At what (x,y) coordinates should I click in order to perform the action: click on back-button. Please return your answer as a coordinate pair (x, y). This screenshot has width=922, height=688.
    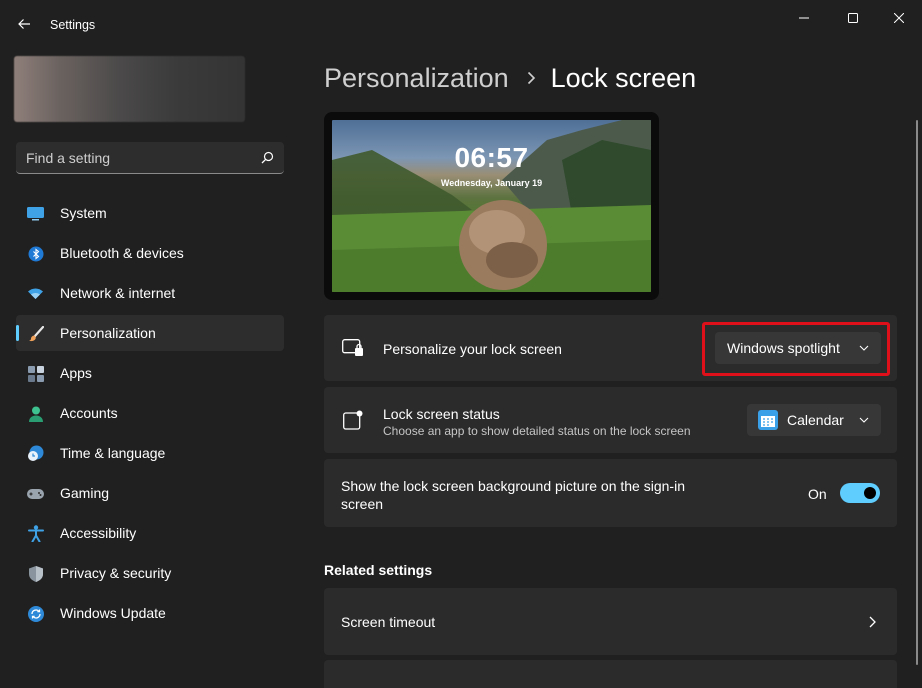
    Looking at the image, I should click on (24, 24).